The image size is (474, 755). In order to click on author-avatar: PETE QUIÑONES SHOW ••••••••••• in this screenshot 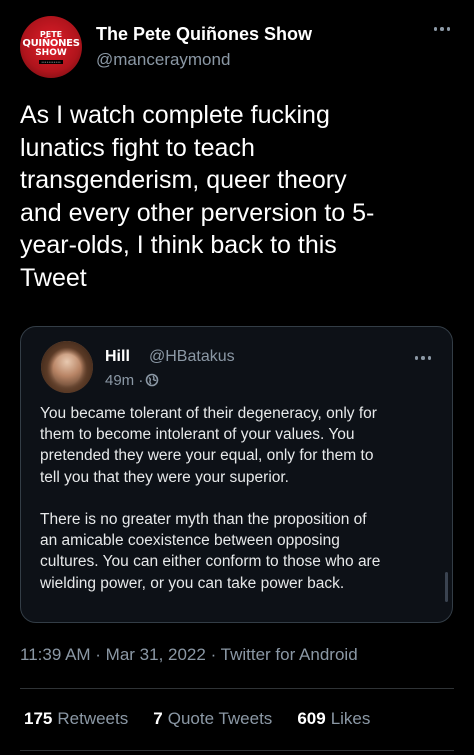, I will do `click(51, 47)`.